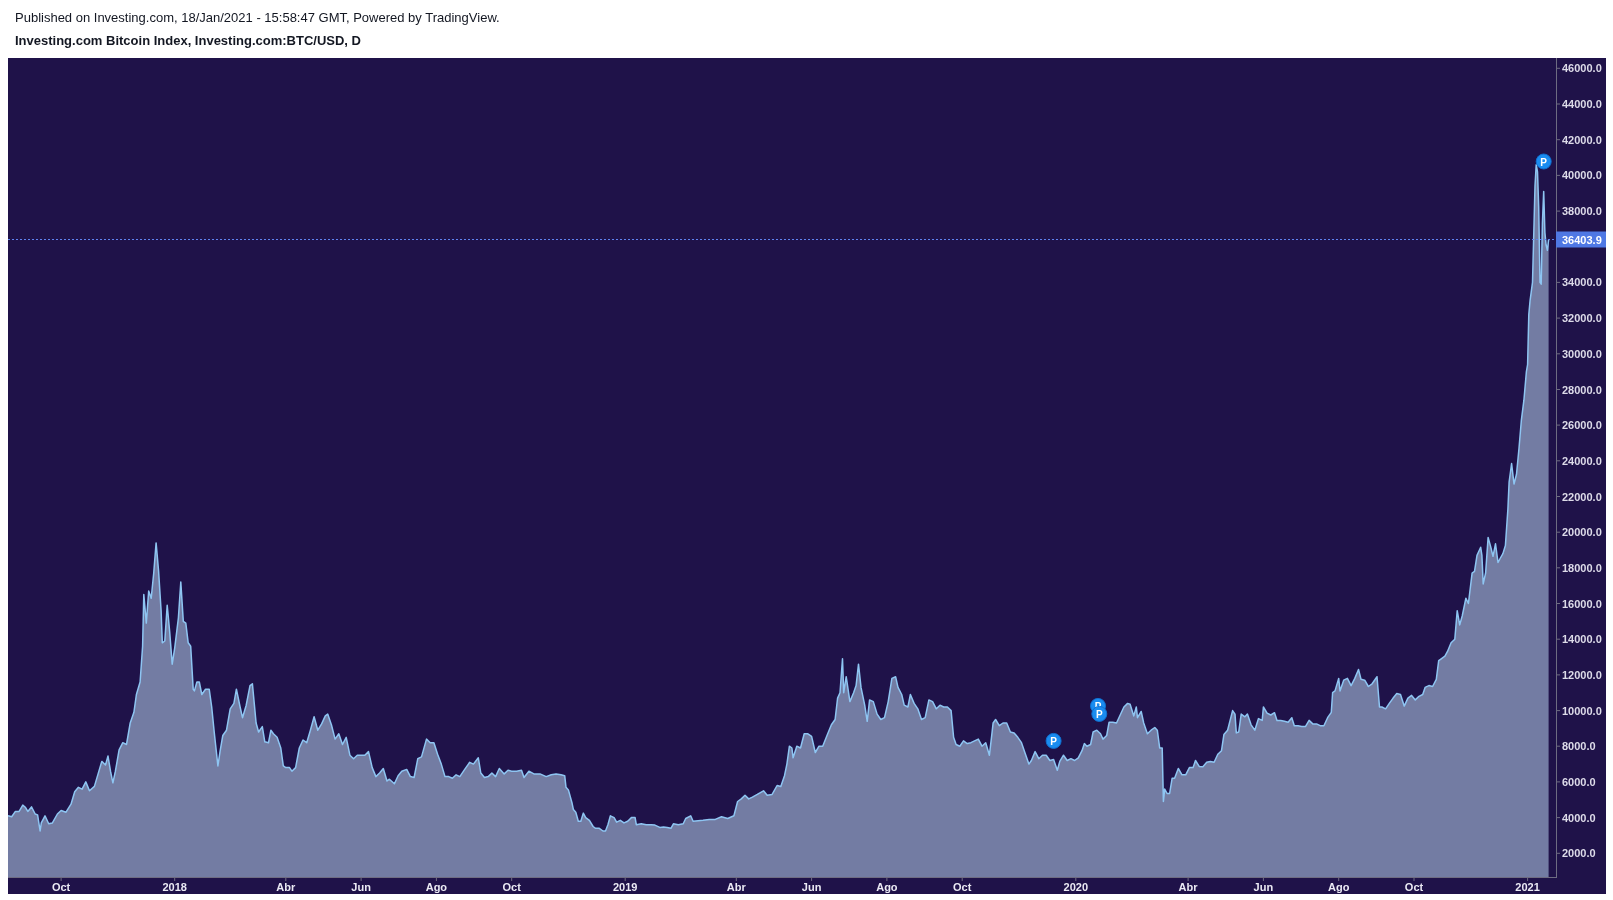 The image size is (1613, 900). Describe the element at coordinates (1582, 318) in the screenshot. I see `price-axis-label: 32000.0` at that location.